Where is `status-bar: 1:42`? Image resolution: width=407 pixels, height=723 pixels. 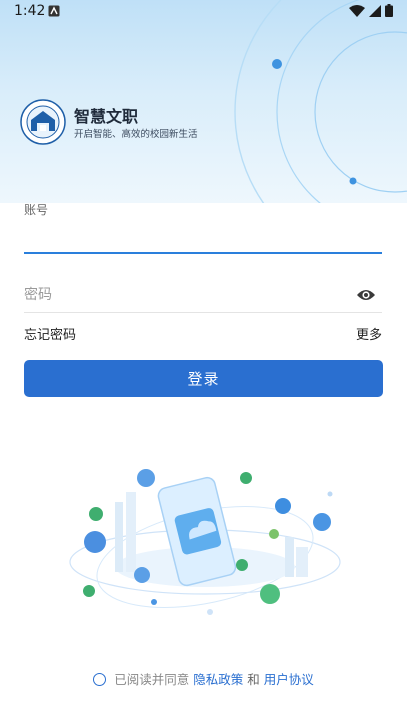 status-bar: 1:42 is located at coordinates (203, 12).